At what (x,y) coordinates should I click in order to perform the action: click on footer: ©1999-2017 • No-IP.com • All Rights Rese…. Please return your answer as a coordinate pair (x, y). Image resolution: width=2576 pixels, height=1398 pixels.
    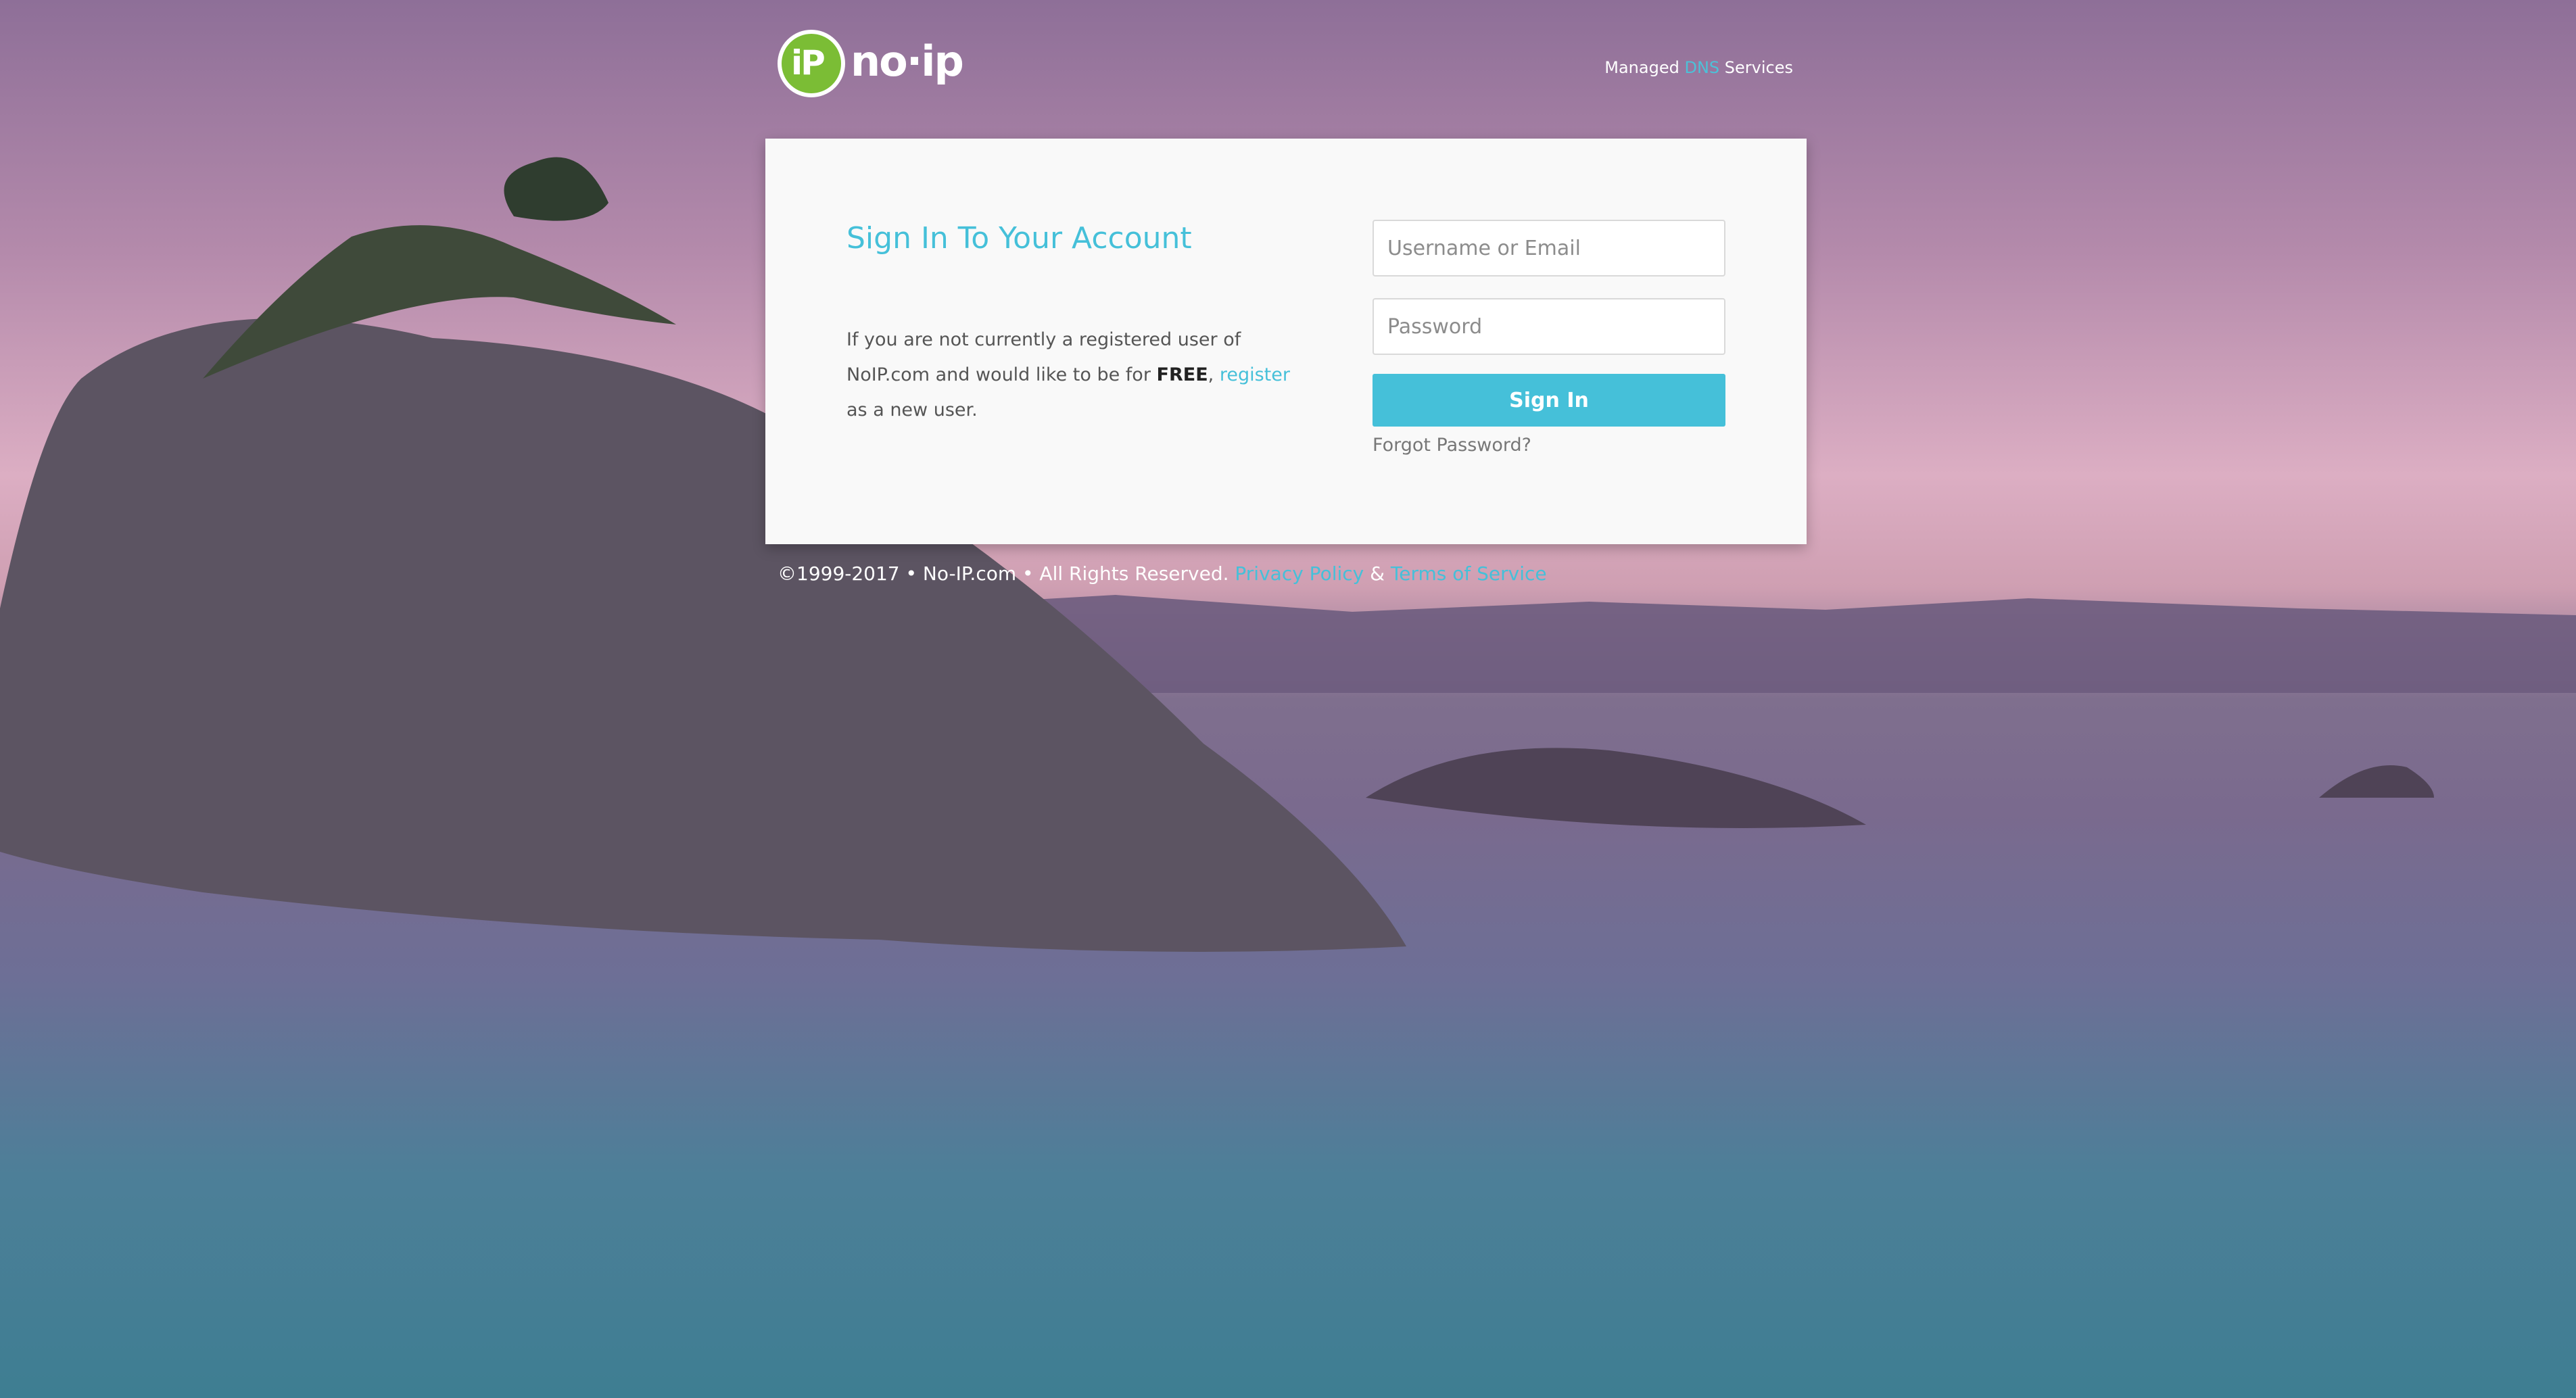
    Looking at the image, I should click on (1162, 573).